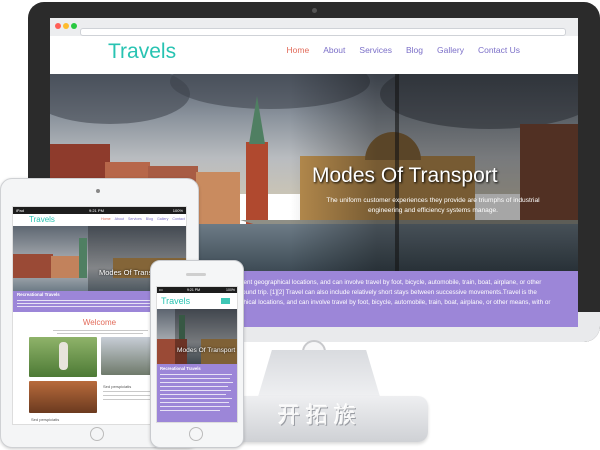 The height and width of the screenshot is (450, 600). Describe the element at coordinates (298, 50) in the screenshot. I see `nav-home: Home` at that location.